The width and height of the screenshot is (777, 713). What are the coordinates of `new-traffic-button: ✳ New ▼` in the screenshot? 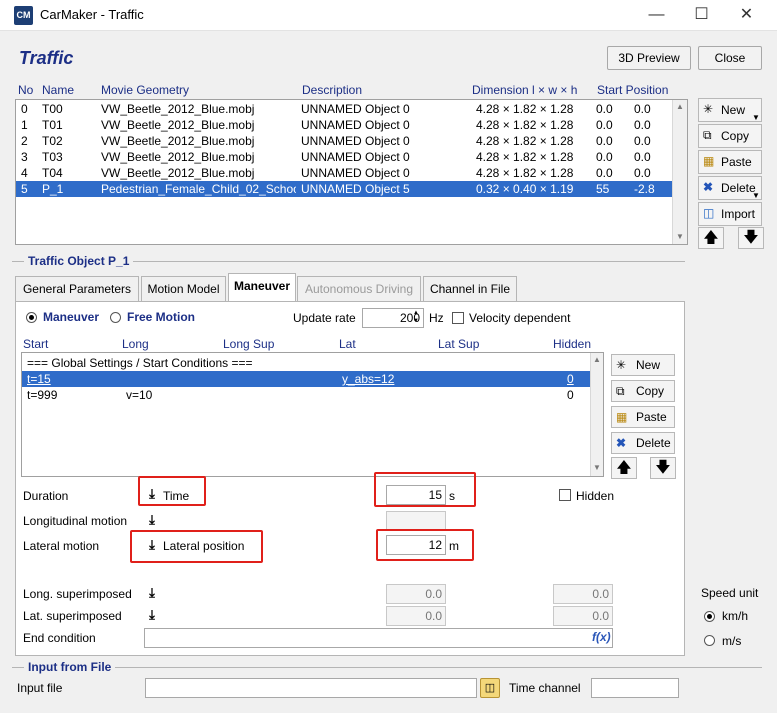 It's located at (730, 110).